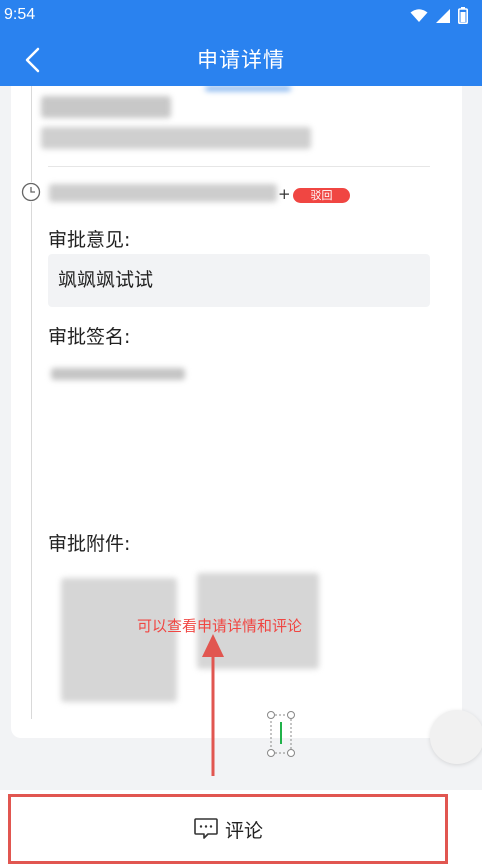  I want to click on app-bar: 申请详情, so click(241, 59).